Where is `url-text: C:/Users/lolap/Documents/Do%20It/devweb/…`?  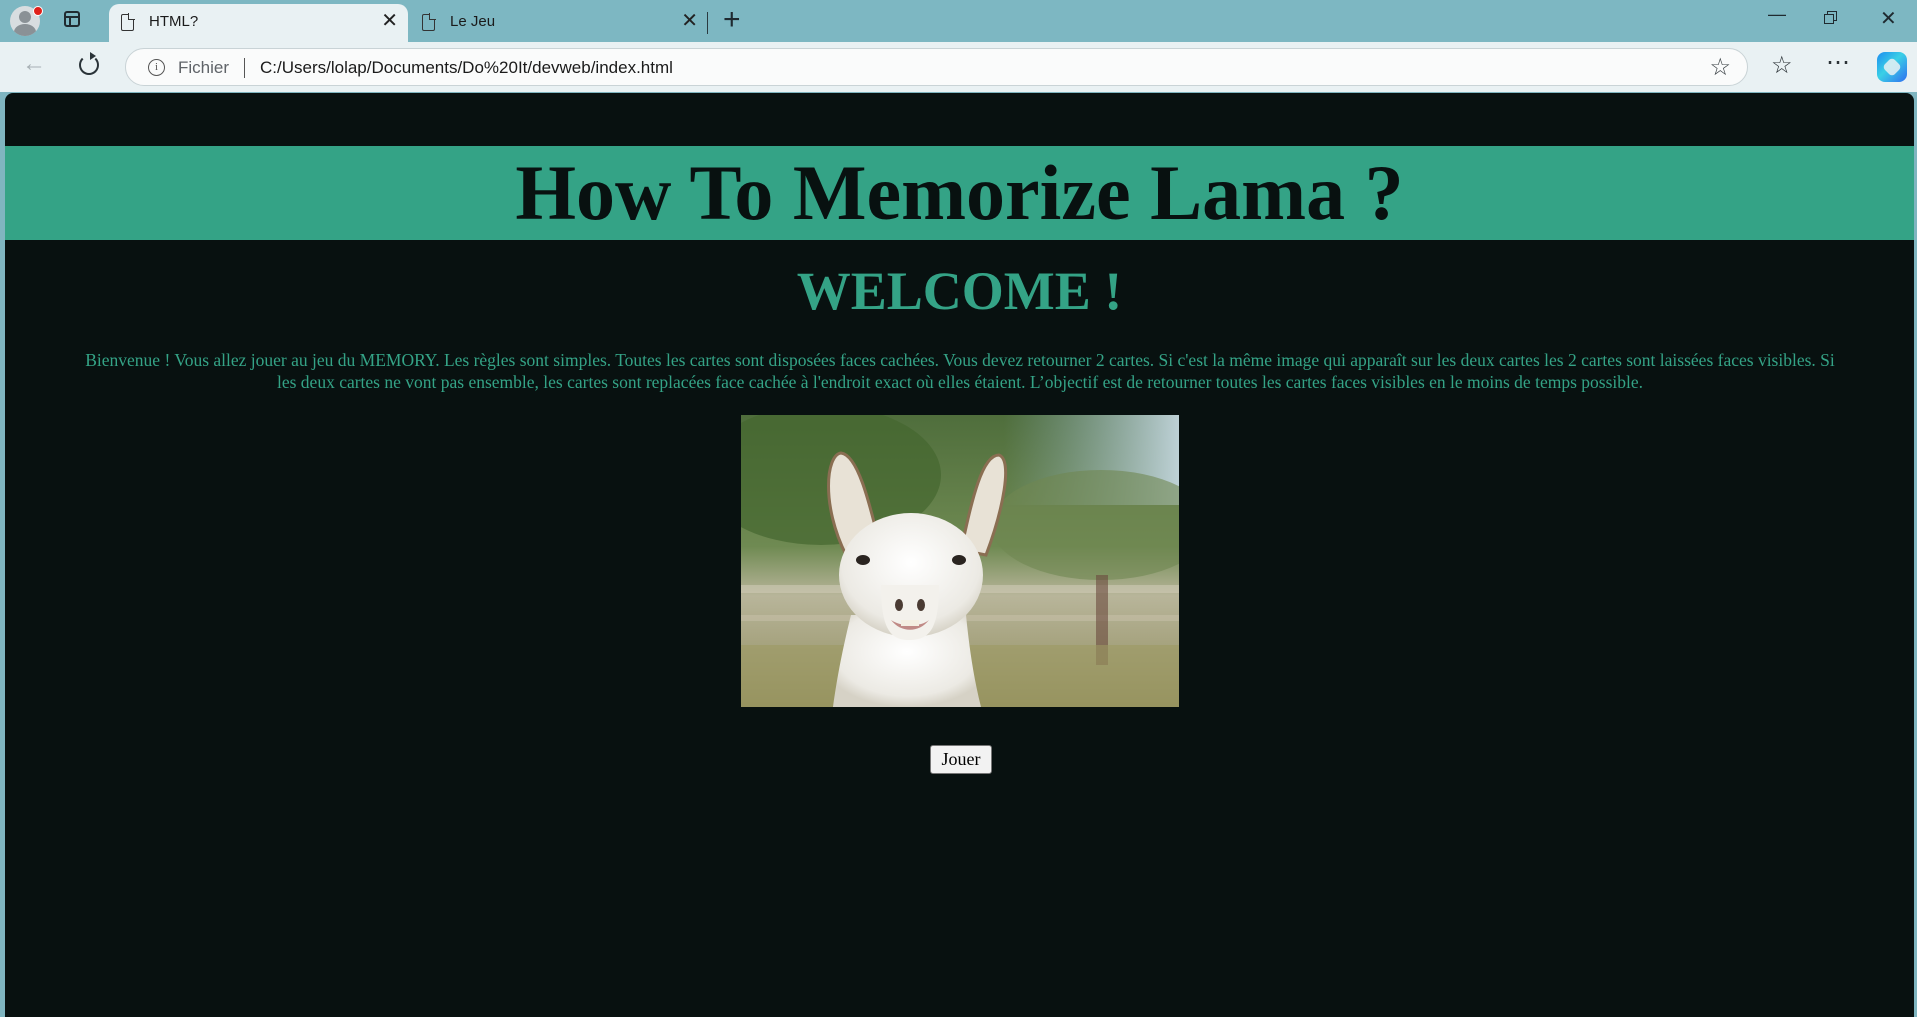
url-text: C:/Users/lolap/Documents/Do%20It/devweb/… is located at coordinates (466, 68).